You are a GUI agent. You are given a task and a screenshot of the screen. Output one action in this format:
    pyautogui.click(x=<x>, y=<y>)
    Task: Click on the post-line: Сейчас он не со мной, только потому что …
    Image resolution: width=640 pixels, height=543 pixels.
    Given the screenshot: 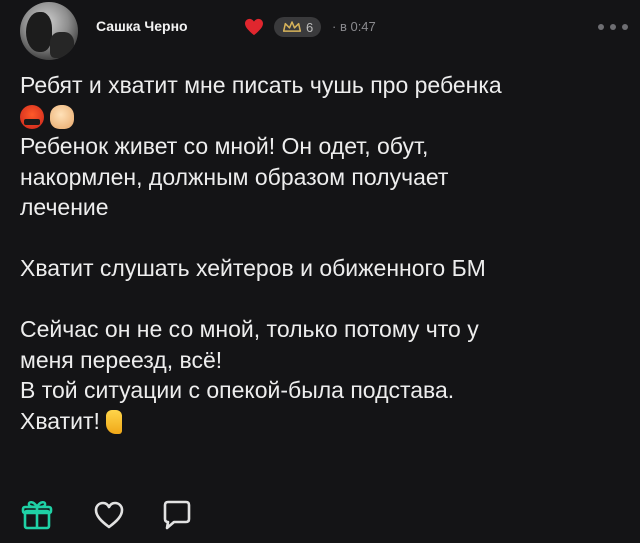 What is the action you would take?
    pyautogui.click(x=249, y=329)
    